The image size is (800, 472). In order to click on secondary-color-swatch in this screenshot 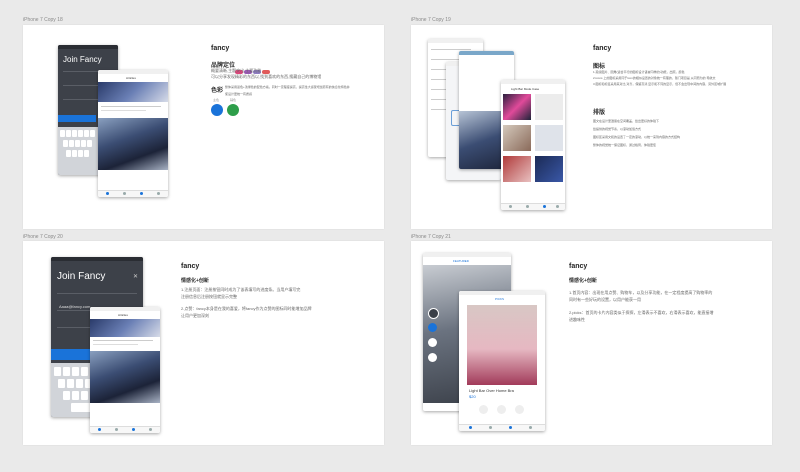, I will do `click(233, 110)`.